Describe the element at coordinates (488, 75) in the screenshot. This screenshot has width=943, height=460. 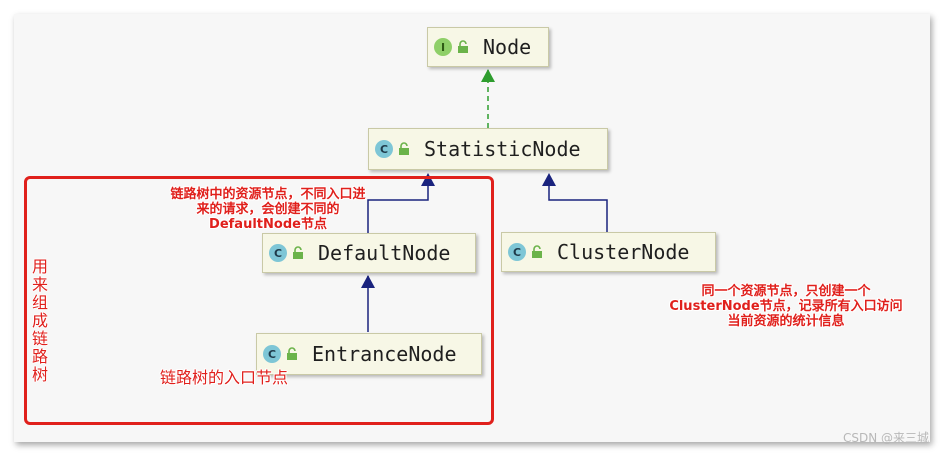
I see `arrowhead-implements` at that location.